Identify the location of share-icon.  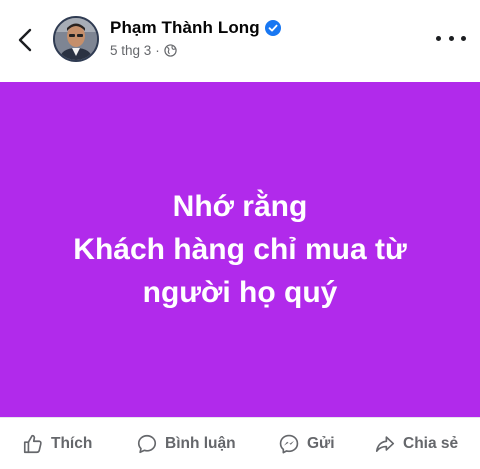
(385, 444).